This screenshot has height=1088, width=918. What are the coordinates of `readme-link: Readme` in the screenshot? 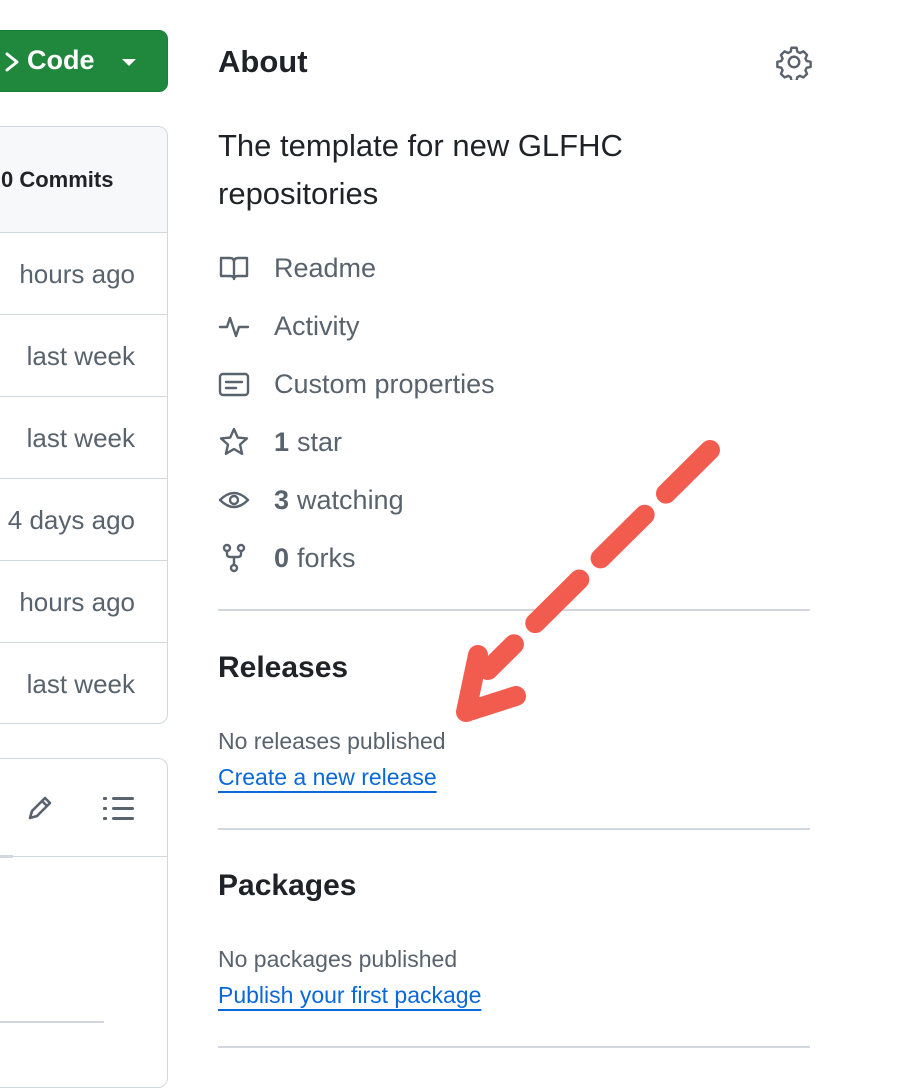 It's located at (297, 268).